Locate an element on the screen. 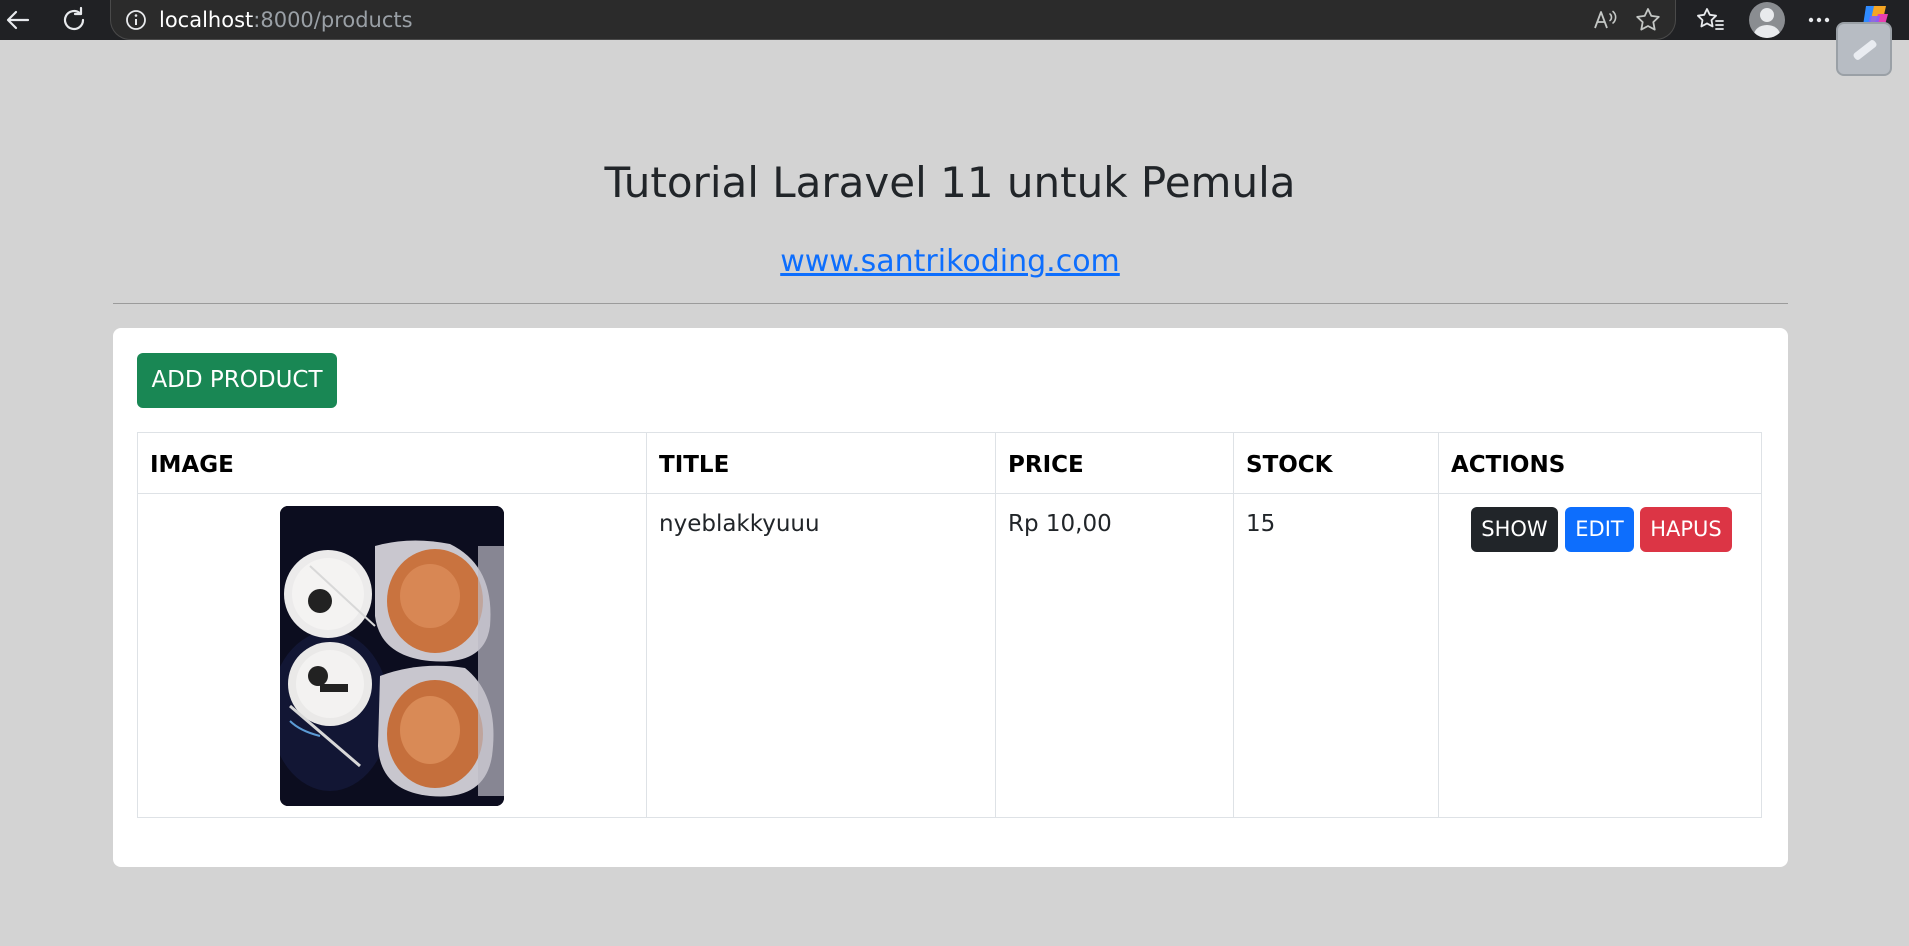 The width and height of the screenshot is (1909, 946). cell-price: Rp 10,00 is located at coordinates (1115, 656).